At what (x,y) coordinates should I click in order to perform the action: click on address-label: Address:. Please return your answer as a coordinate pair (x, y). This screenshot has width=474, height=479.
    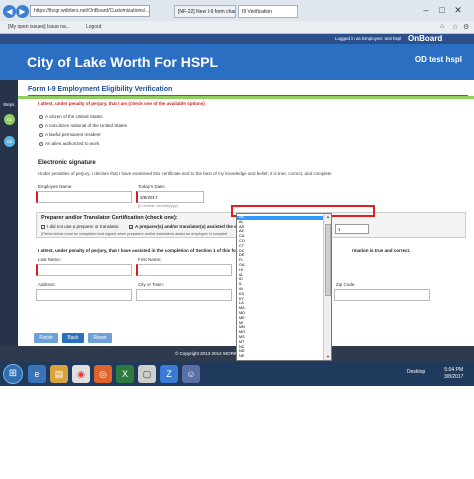
    Looking at the image, I should click on (47, 284).